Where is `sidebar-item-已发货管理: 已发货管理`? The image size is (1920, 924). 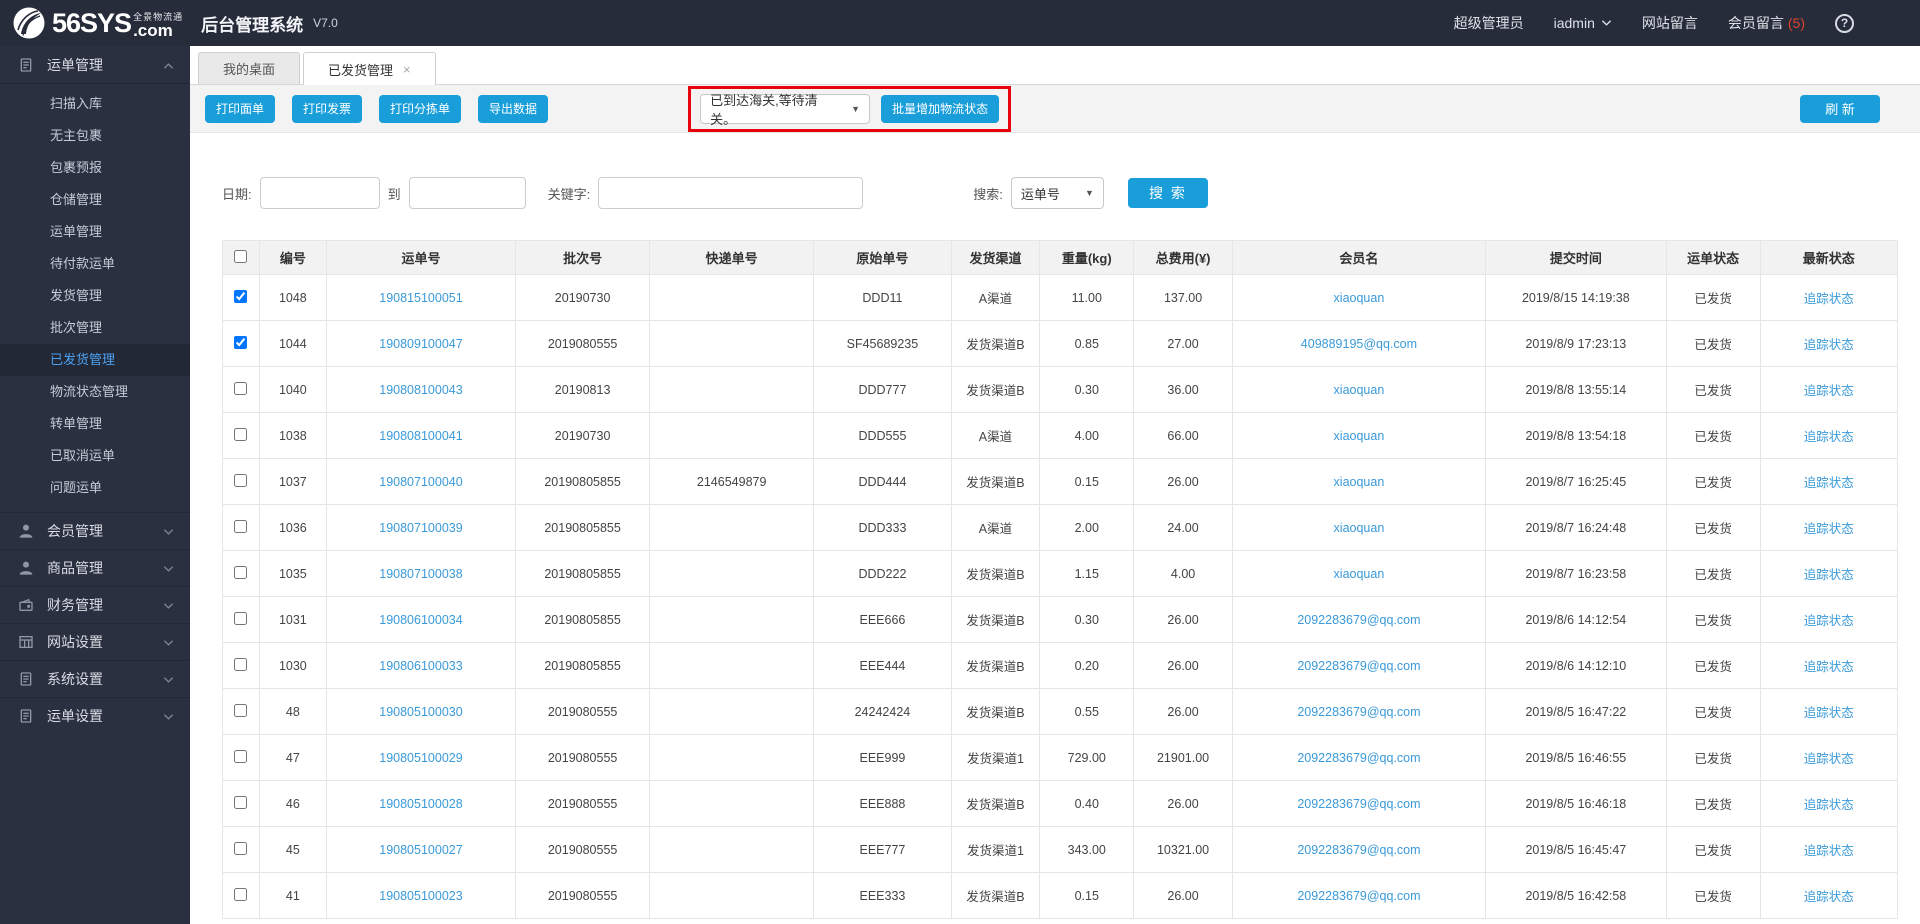
sidebar-item-已发货管理: 已发货管理 is located at coordinates (95, 360).